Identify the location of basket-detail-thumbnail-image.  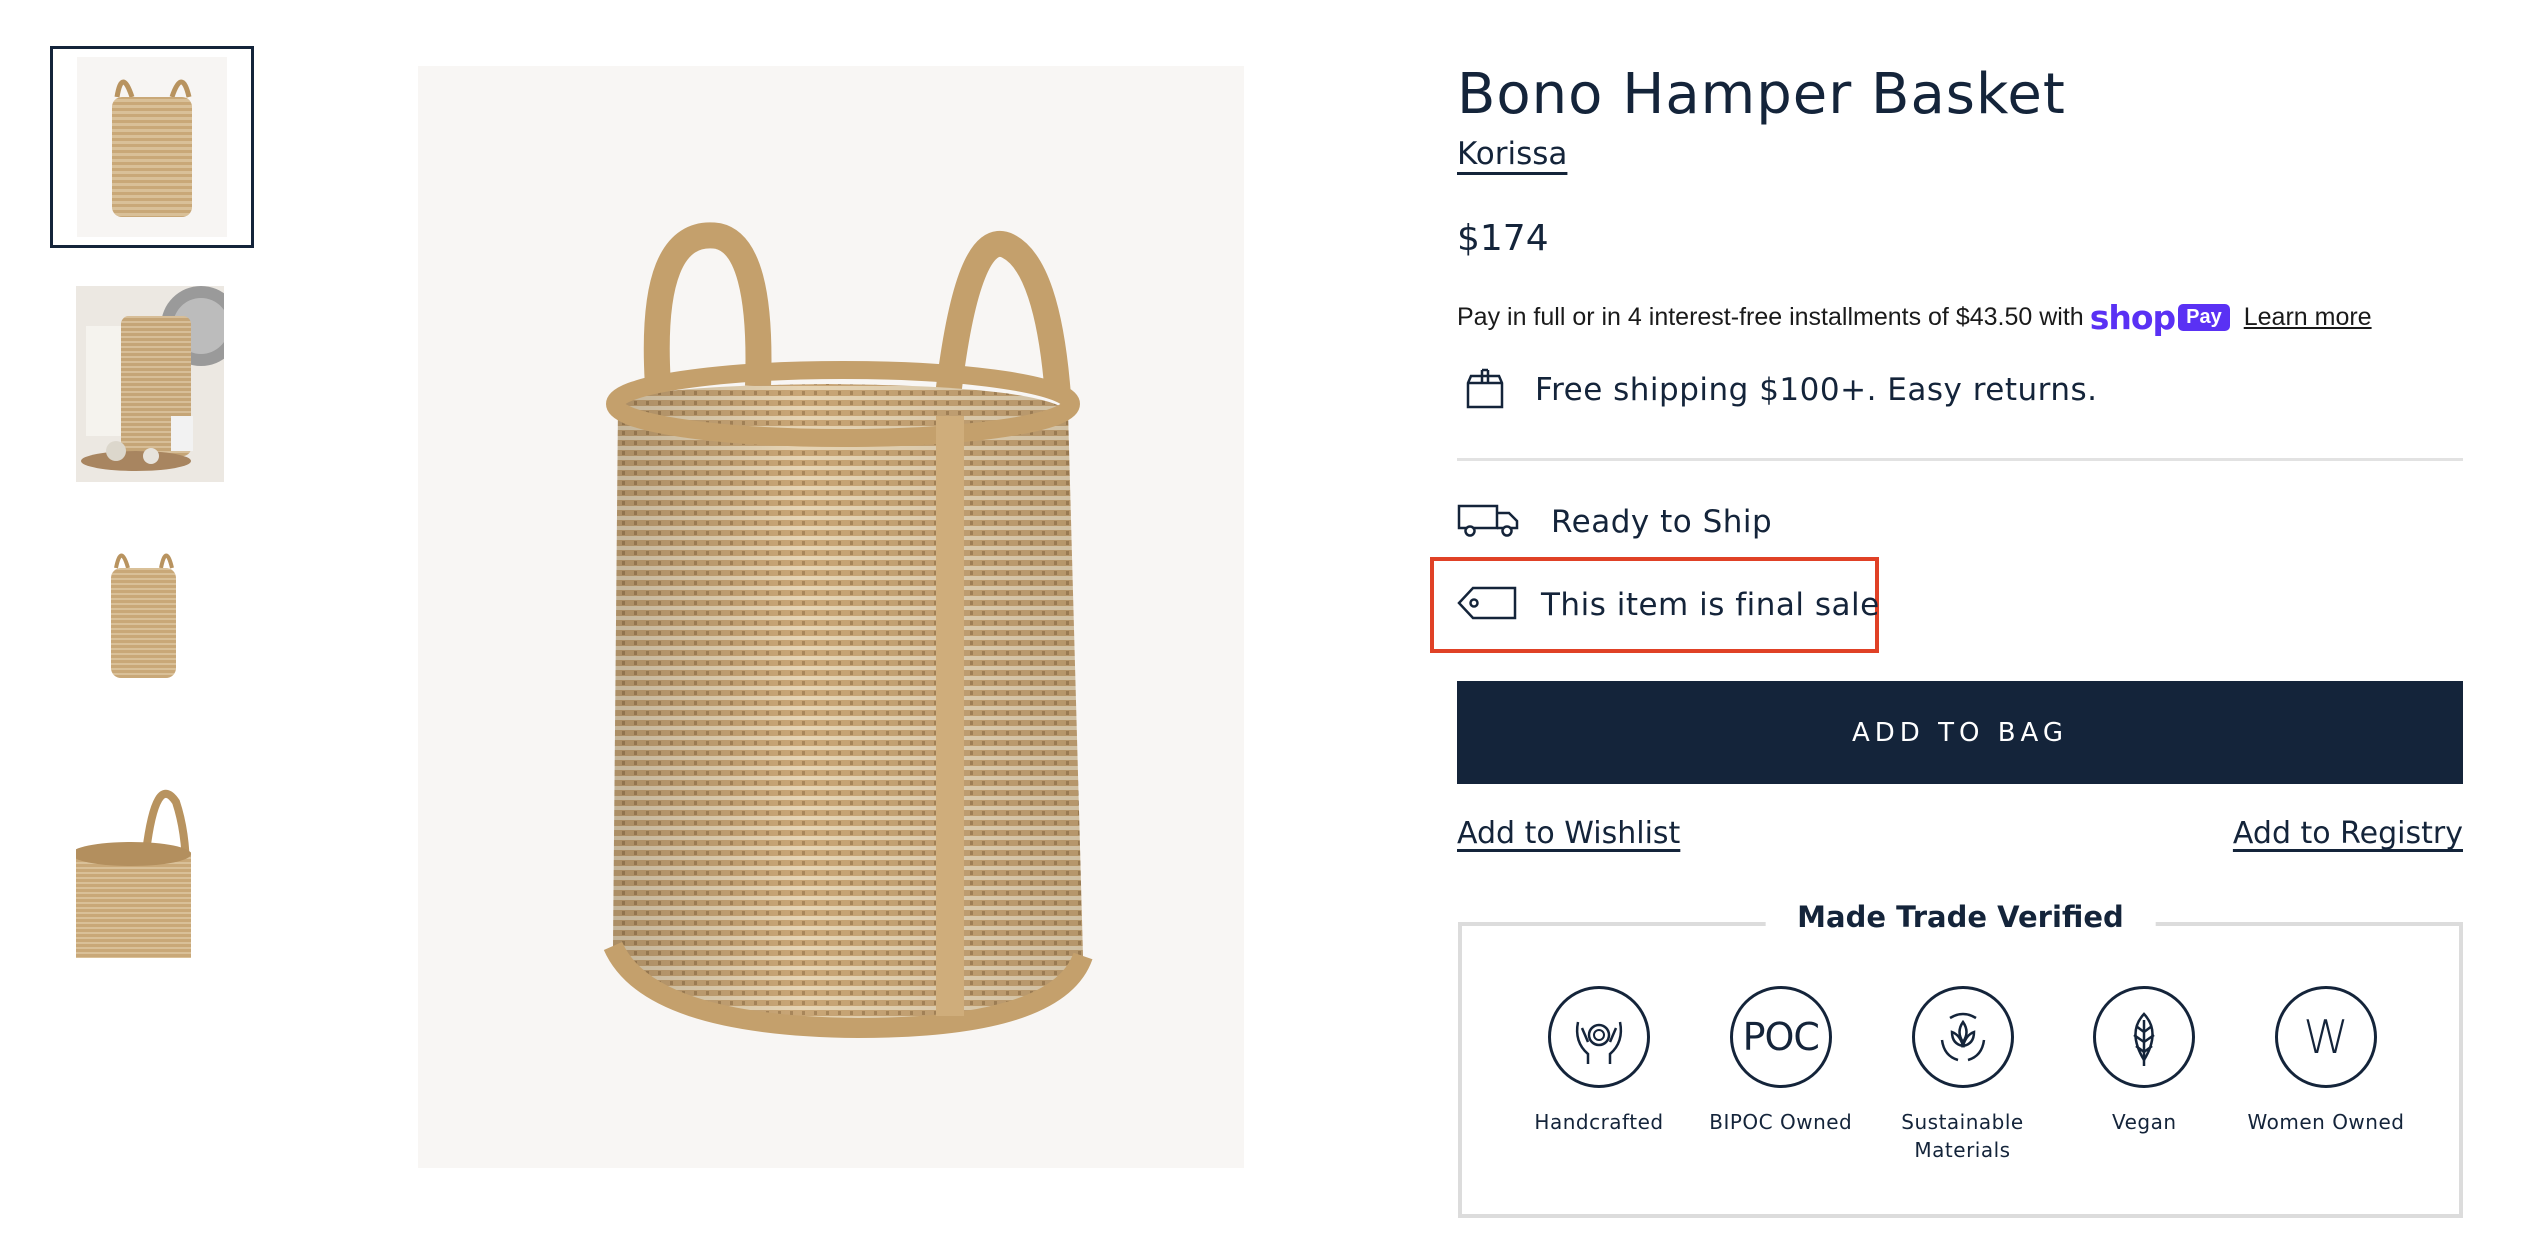
(150, 860).